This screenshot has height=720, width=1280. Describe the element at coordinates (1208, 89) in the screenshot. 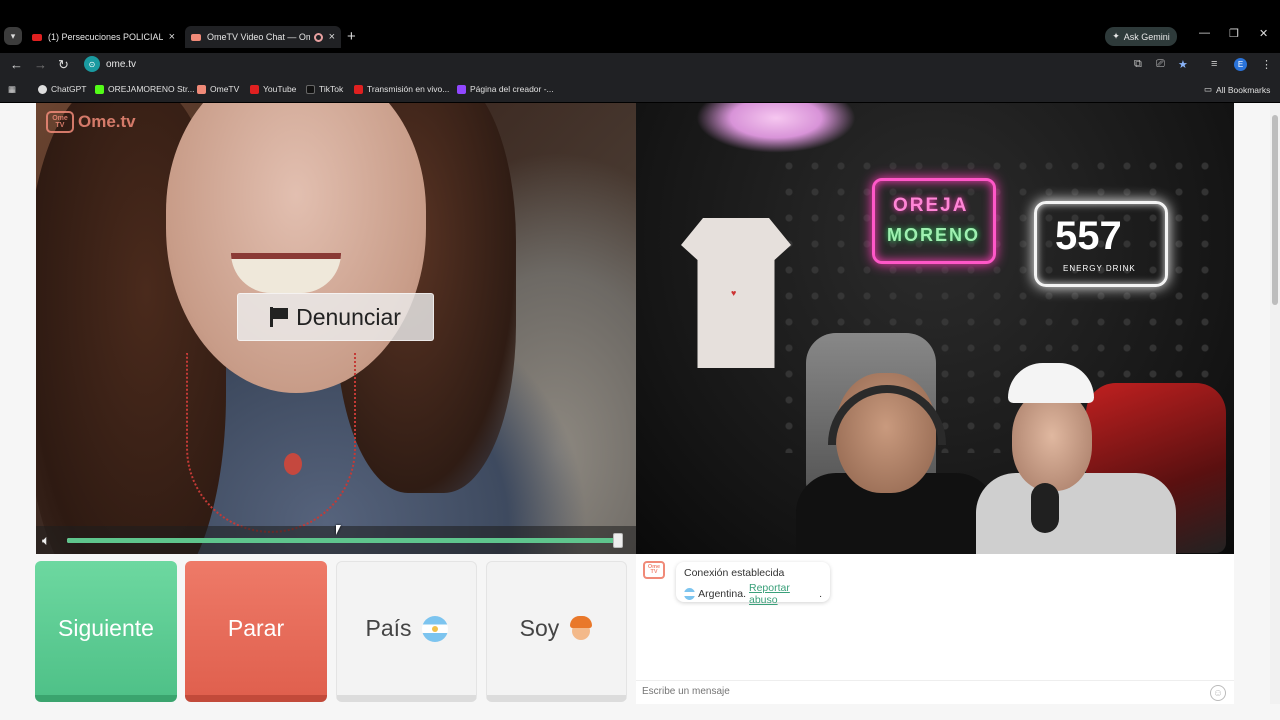

I see `folder-icon: ▭` at that location.